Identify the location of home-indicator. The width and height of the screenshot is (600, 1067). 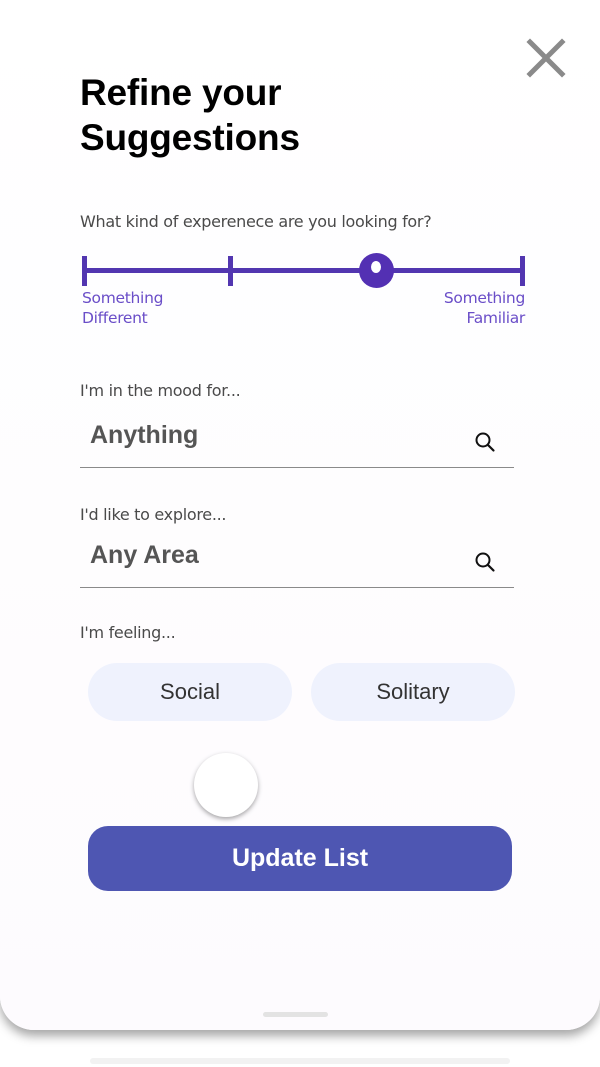
(295, 1014).